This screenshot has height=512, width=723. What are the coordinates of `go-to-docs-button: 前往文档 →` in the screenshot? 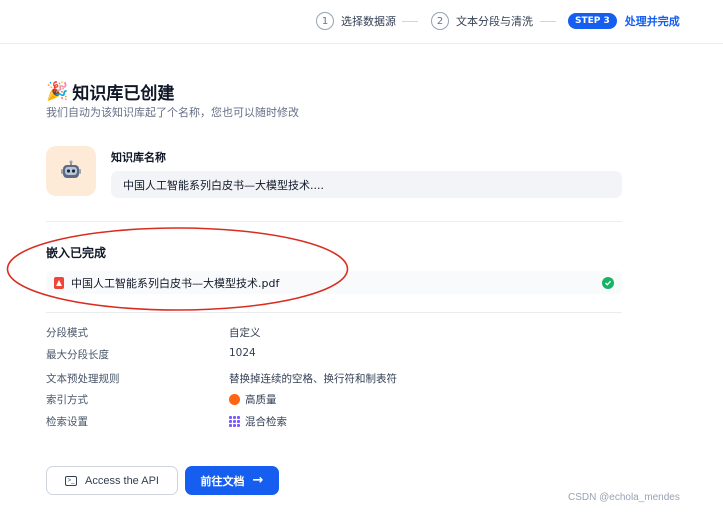 It's located at (232, 480).